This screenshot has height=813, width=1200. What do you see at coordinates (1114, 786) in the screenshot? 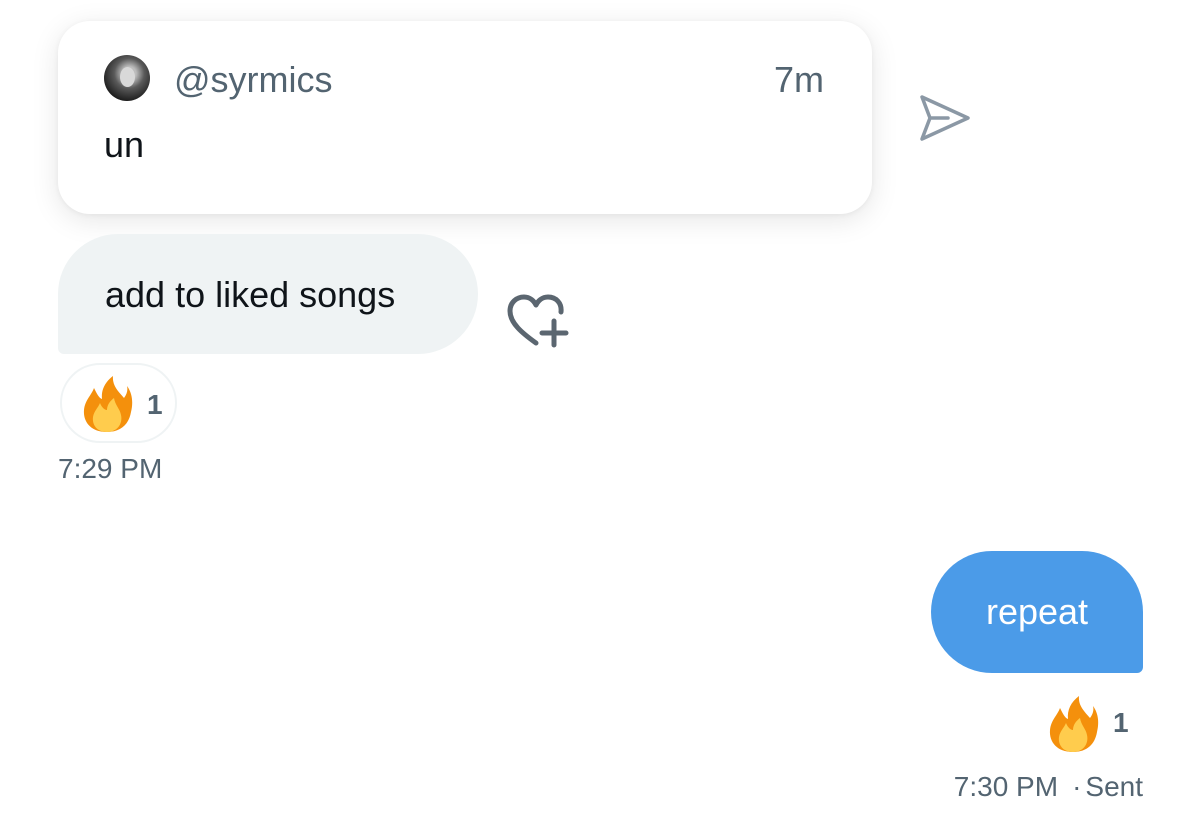
I see `sent-status: Sent` at bounding box center [1114, 786].